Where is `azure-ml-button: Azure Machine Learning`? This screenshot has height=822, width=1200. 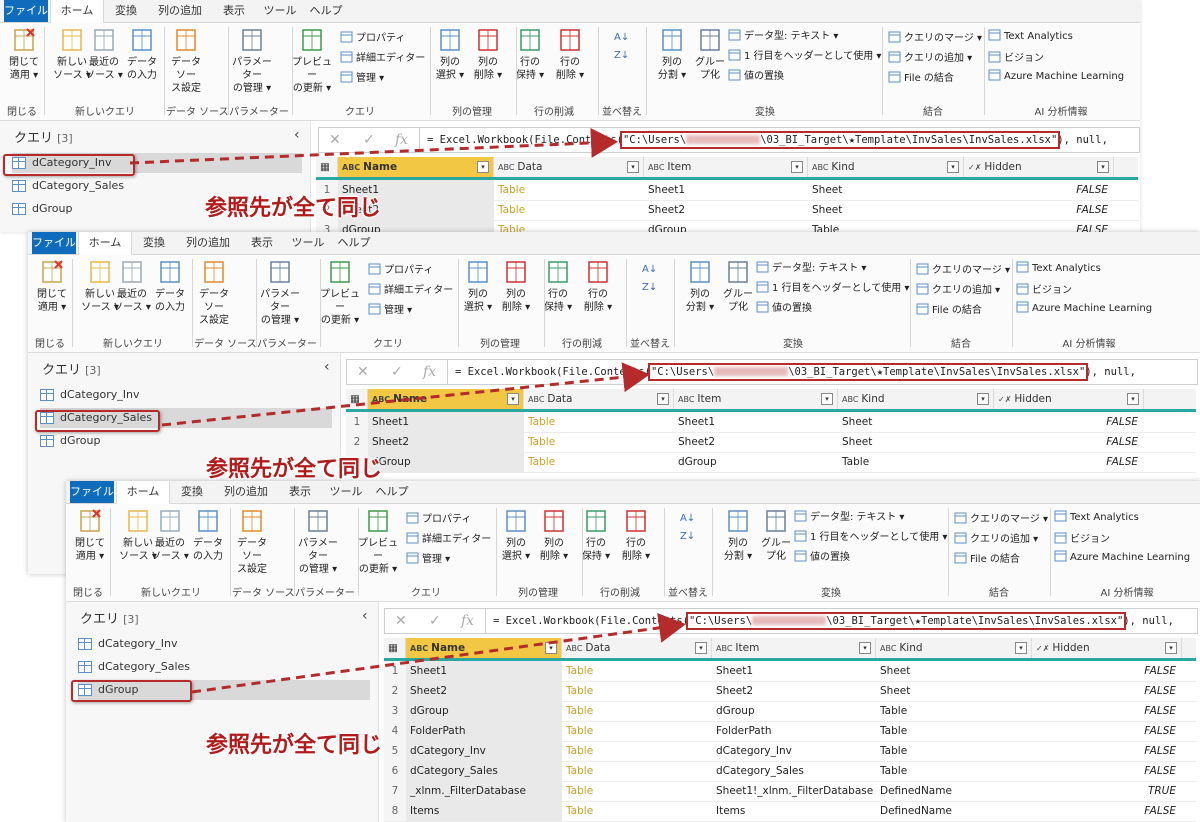 azure-ml-button: Azure Machine Learning is located at coordinates (1056, 75).